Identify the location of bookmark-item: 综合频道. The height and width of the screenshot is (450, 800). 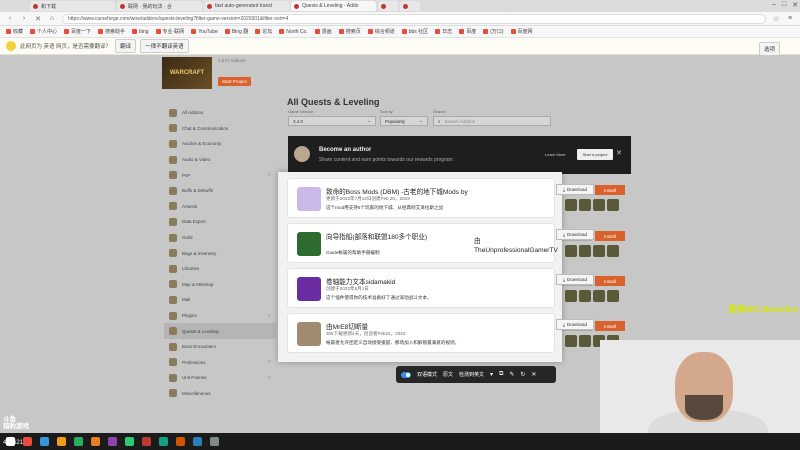
(381, 31).